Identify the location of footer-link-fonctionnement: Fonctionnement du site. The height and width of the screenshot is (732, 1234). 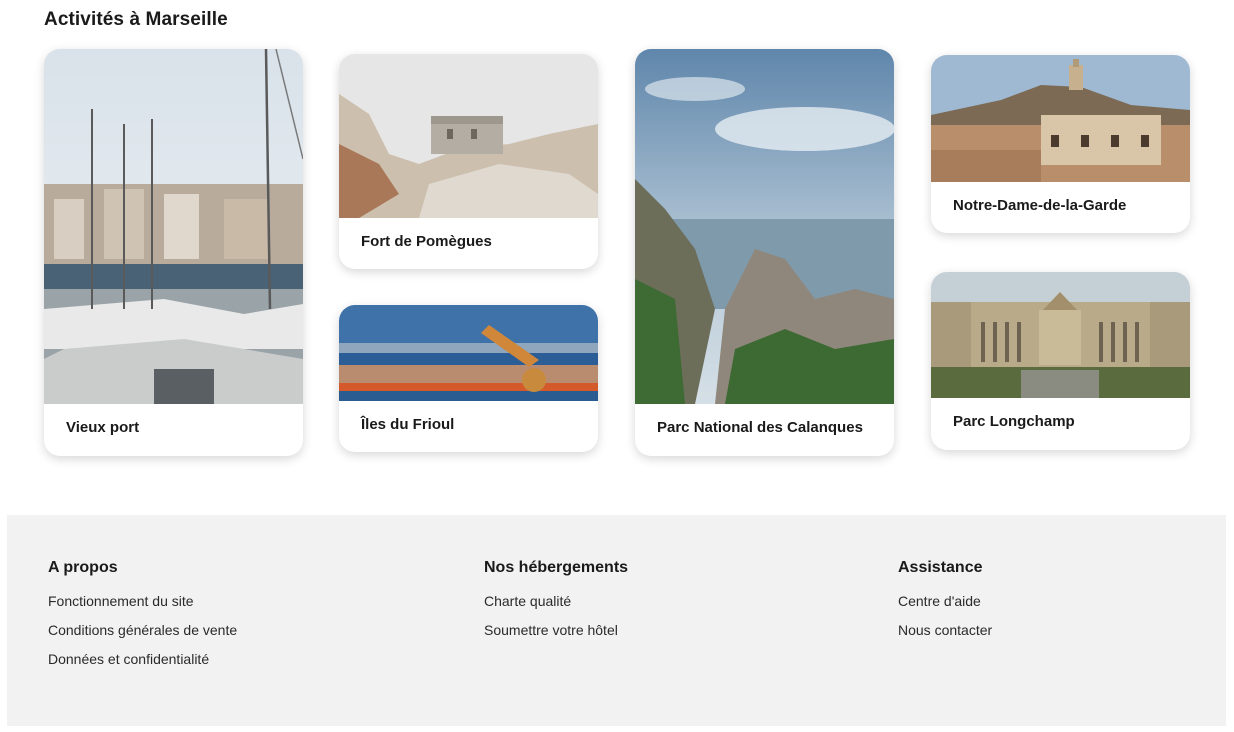
(142, 605).